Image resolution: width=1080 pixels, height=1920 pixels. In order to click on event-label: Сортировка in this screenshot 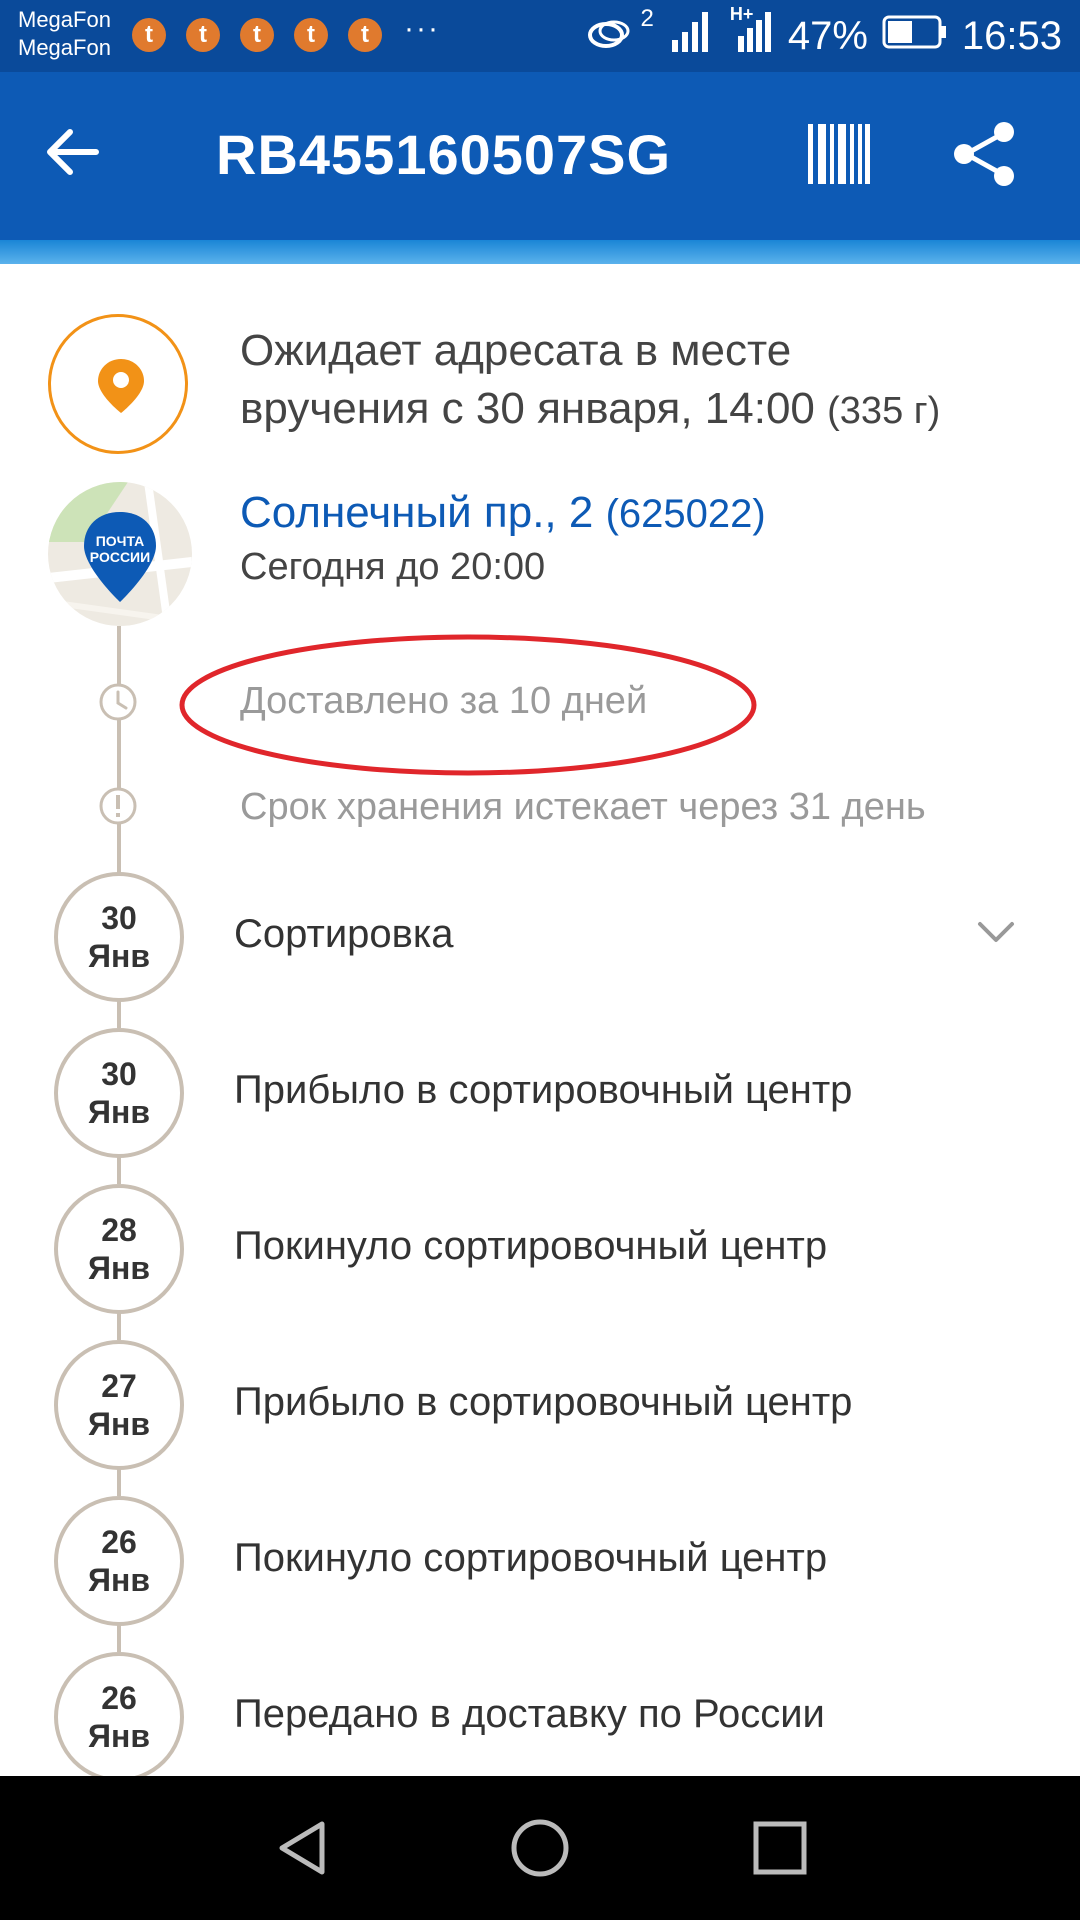, I will do `click(344, 934)`.